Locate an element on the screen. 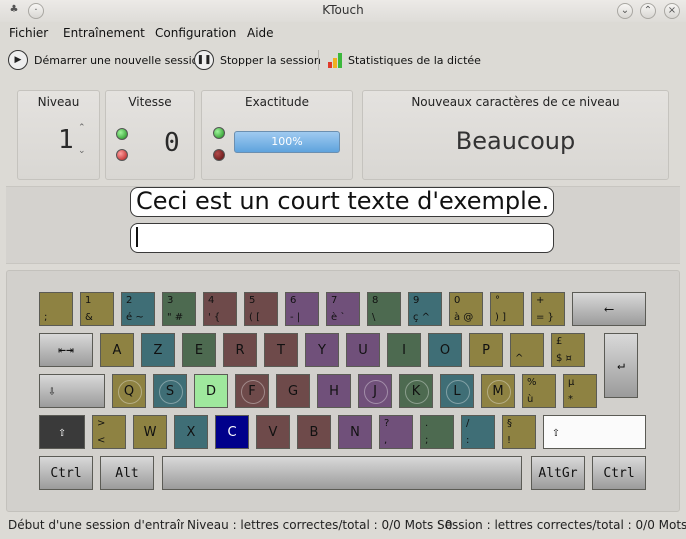 The width and height of the screenshot is (686, 539). key-tab: ⇤⇥ is located at coordinates (66, 350).